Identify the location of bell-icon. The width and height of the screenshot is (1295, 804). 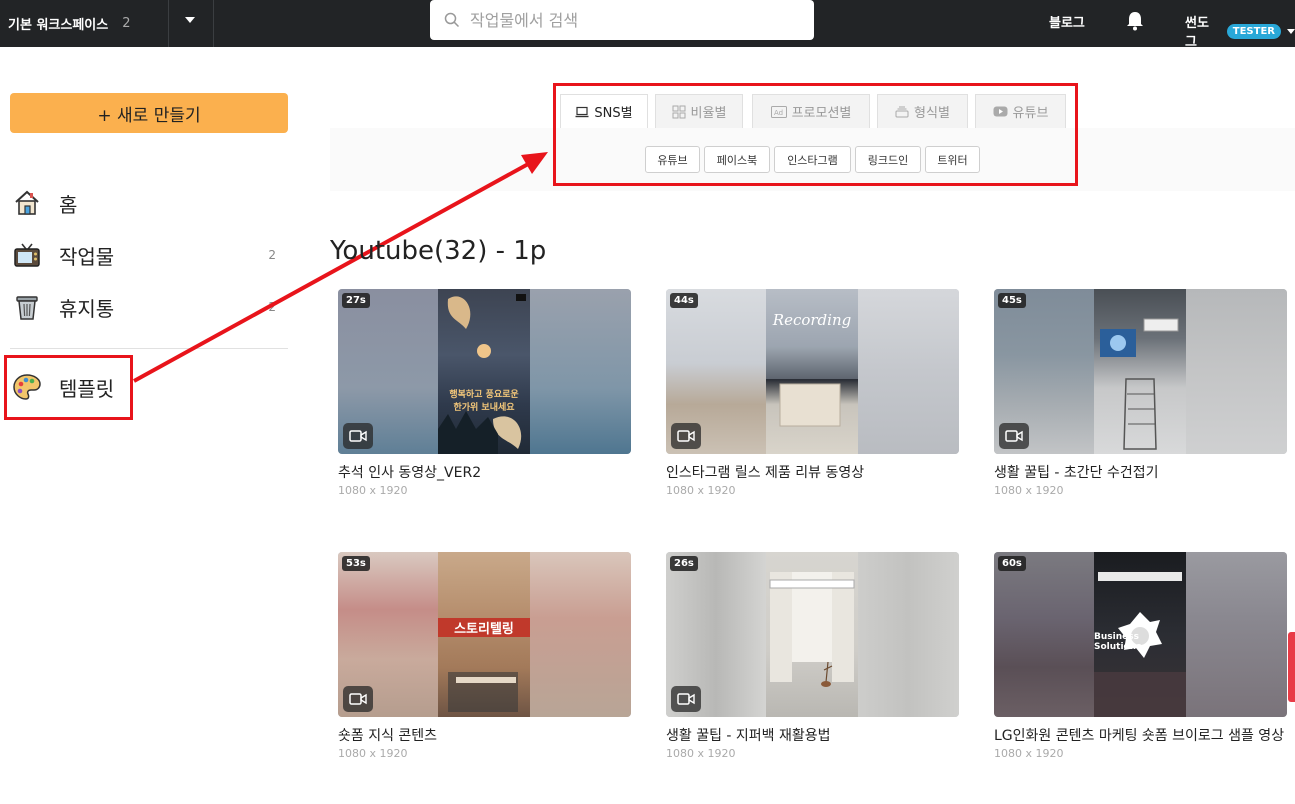
(1135, 23).